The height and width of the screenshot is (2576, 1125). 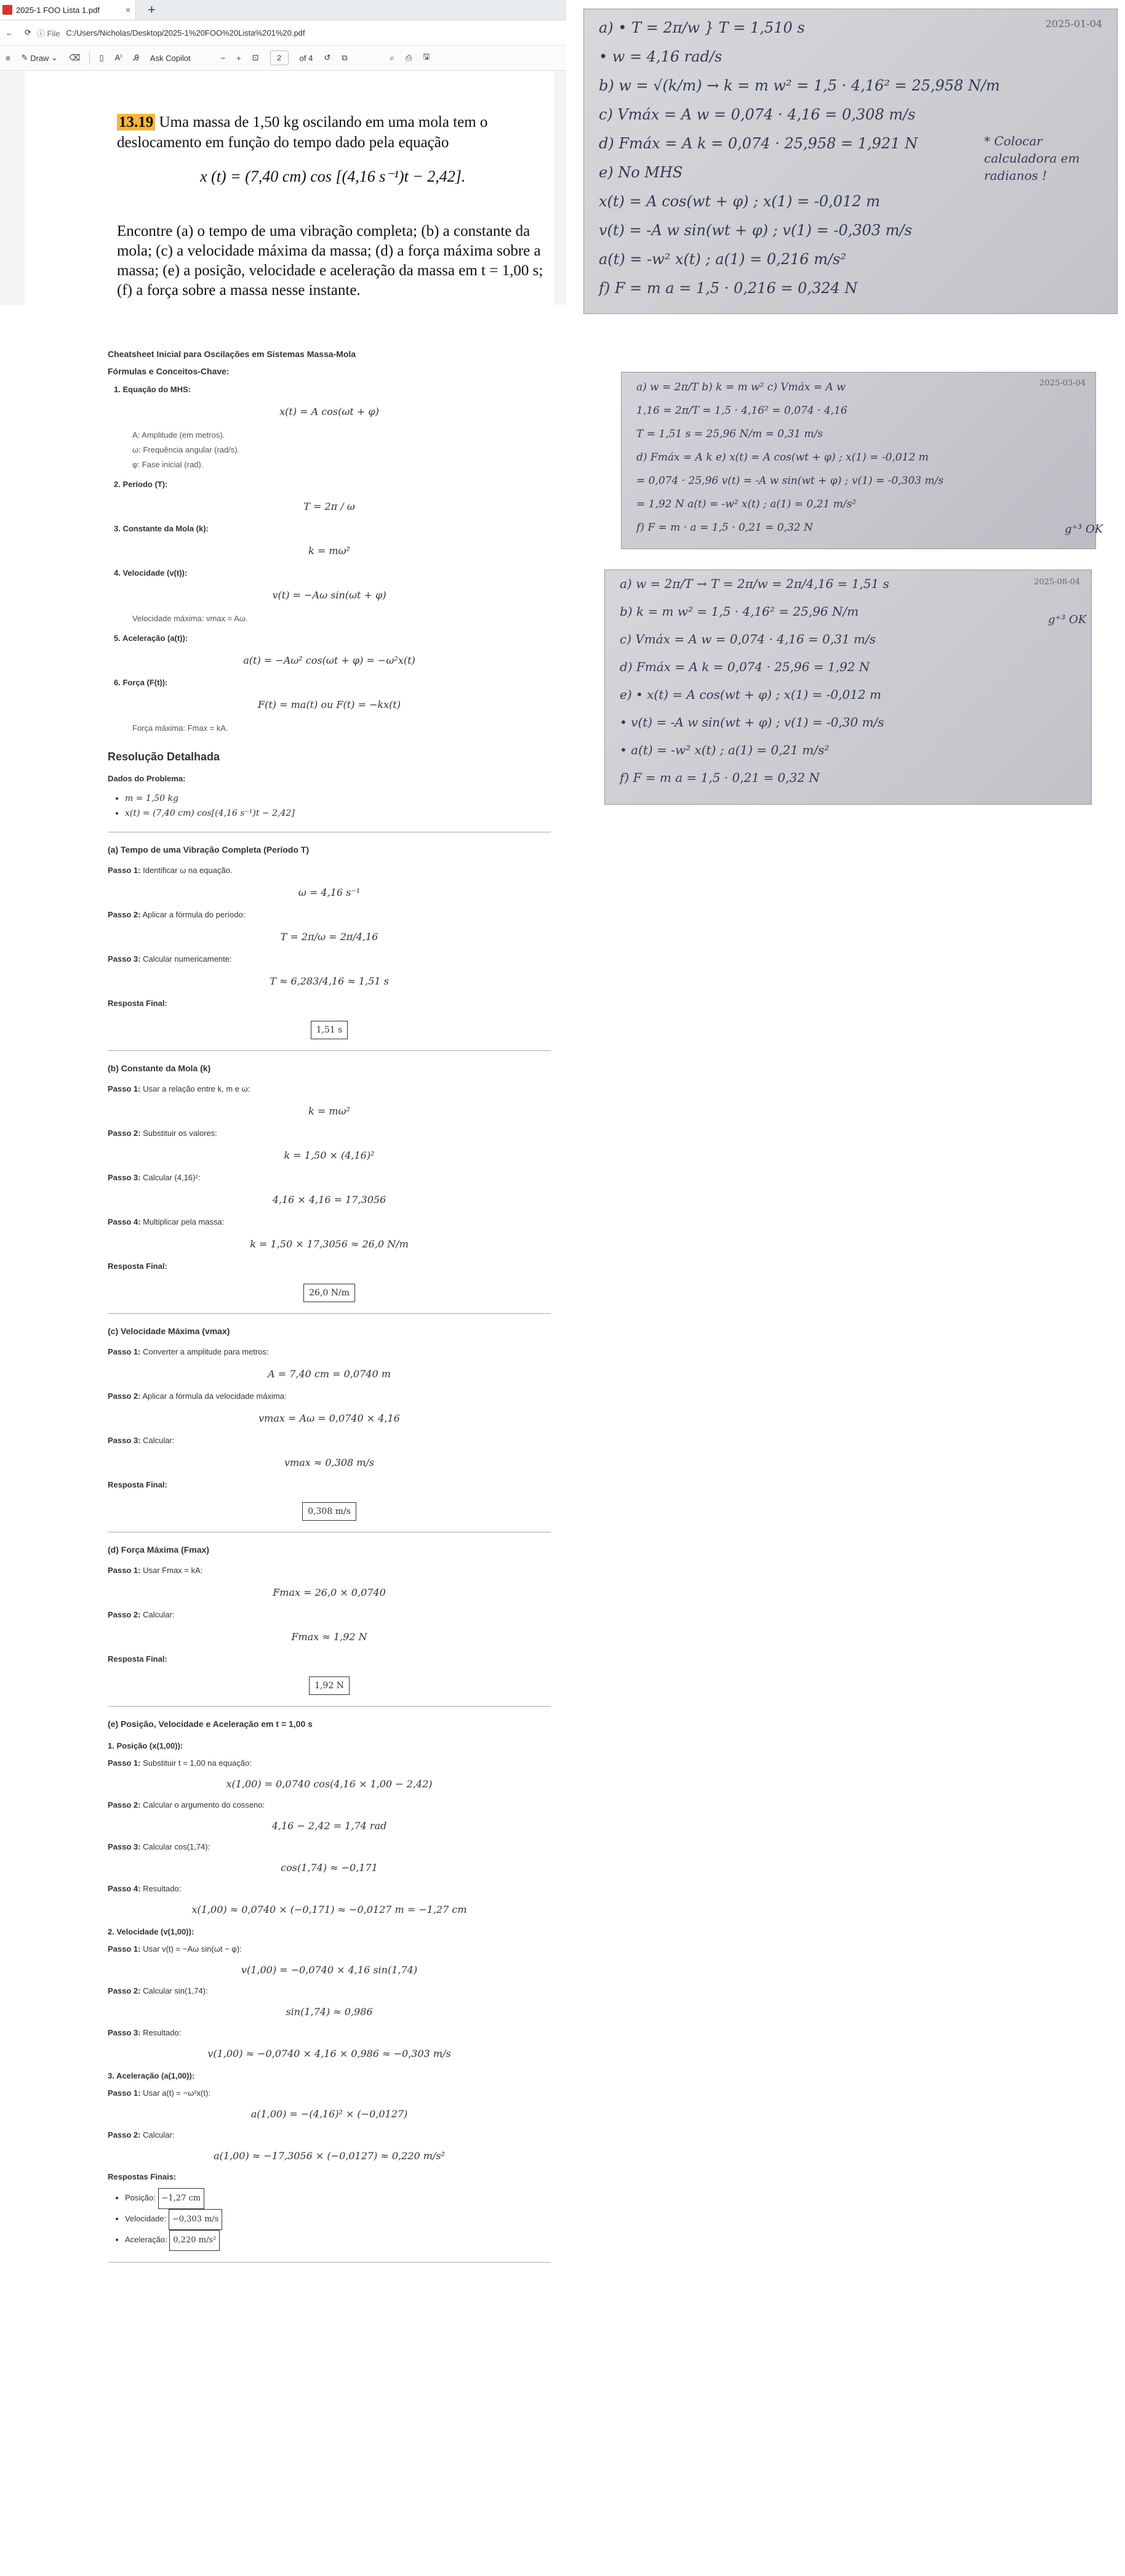 What do you see at coordinates (329, 2135) in the screenshot?
I see `step-text: Passo 2: Calcular:` at bounding box center [329, 2135].